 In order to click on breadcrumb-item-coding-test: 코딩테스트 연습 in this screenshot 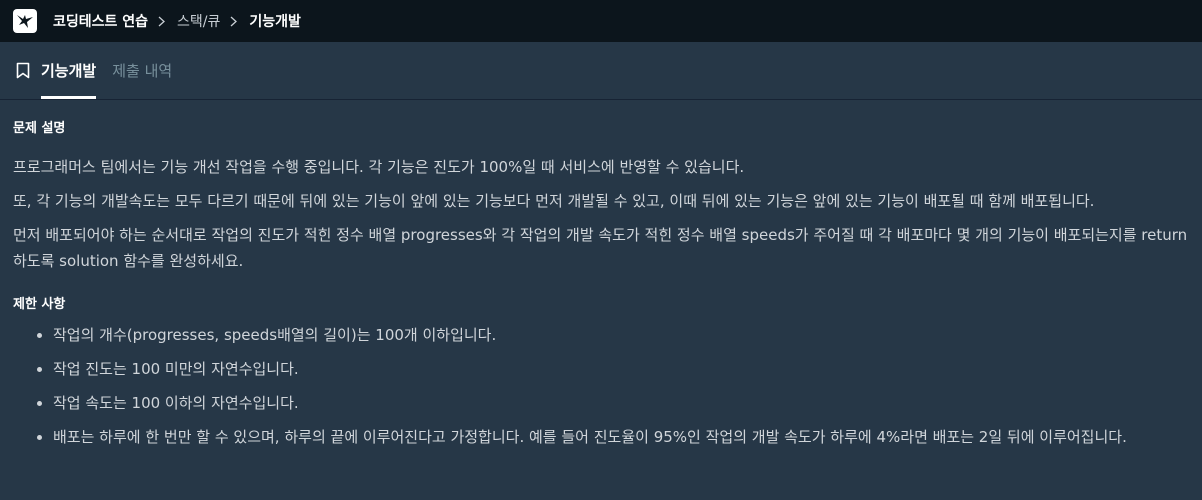, I will do `click(100, 21)`.